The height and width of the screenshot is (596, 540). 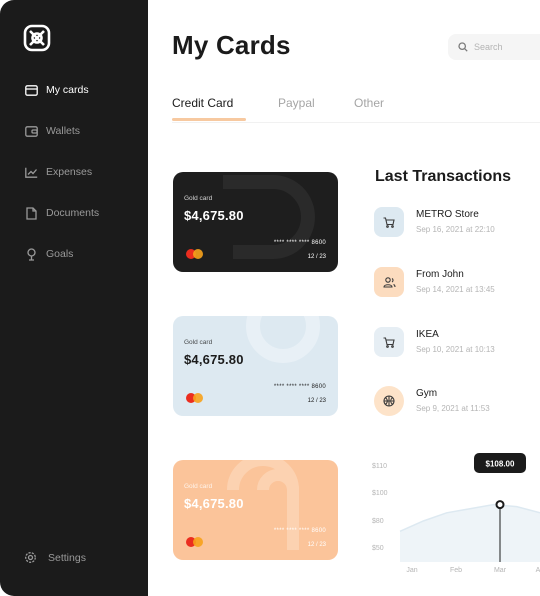 I want to click on sidebar-item-label: Wallets, so click(x=63, y=131).